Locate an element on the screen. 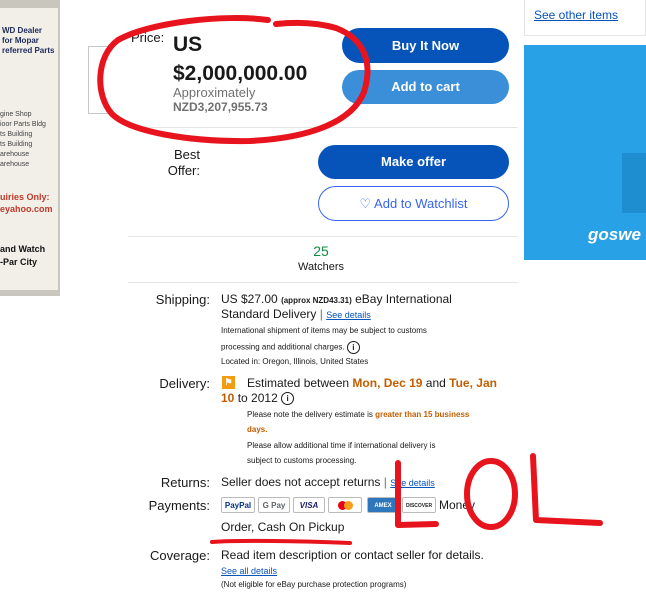  underline-annotation is located at coordinates (281, 541).